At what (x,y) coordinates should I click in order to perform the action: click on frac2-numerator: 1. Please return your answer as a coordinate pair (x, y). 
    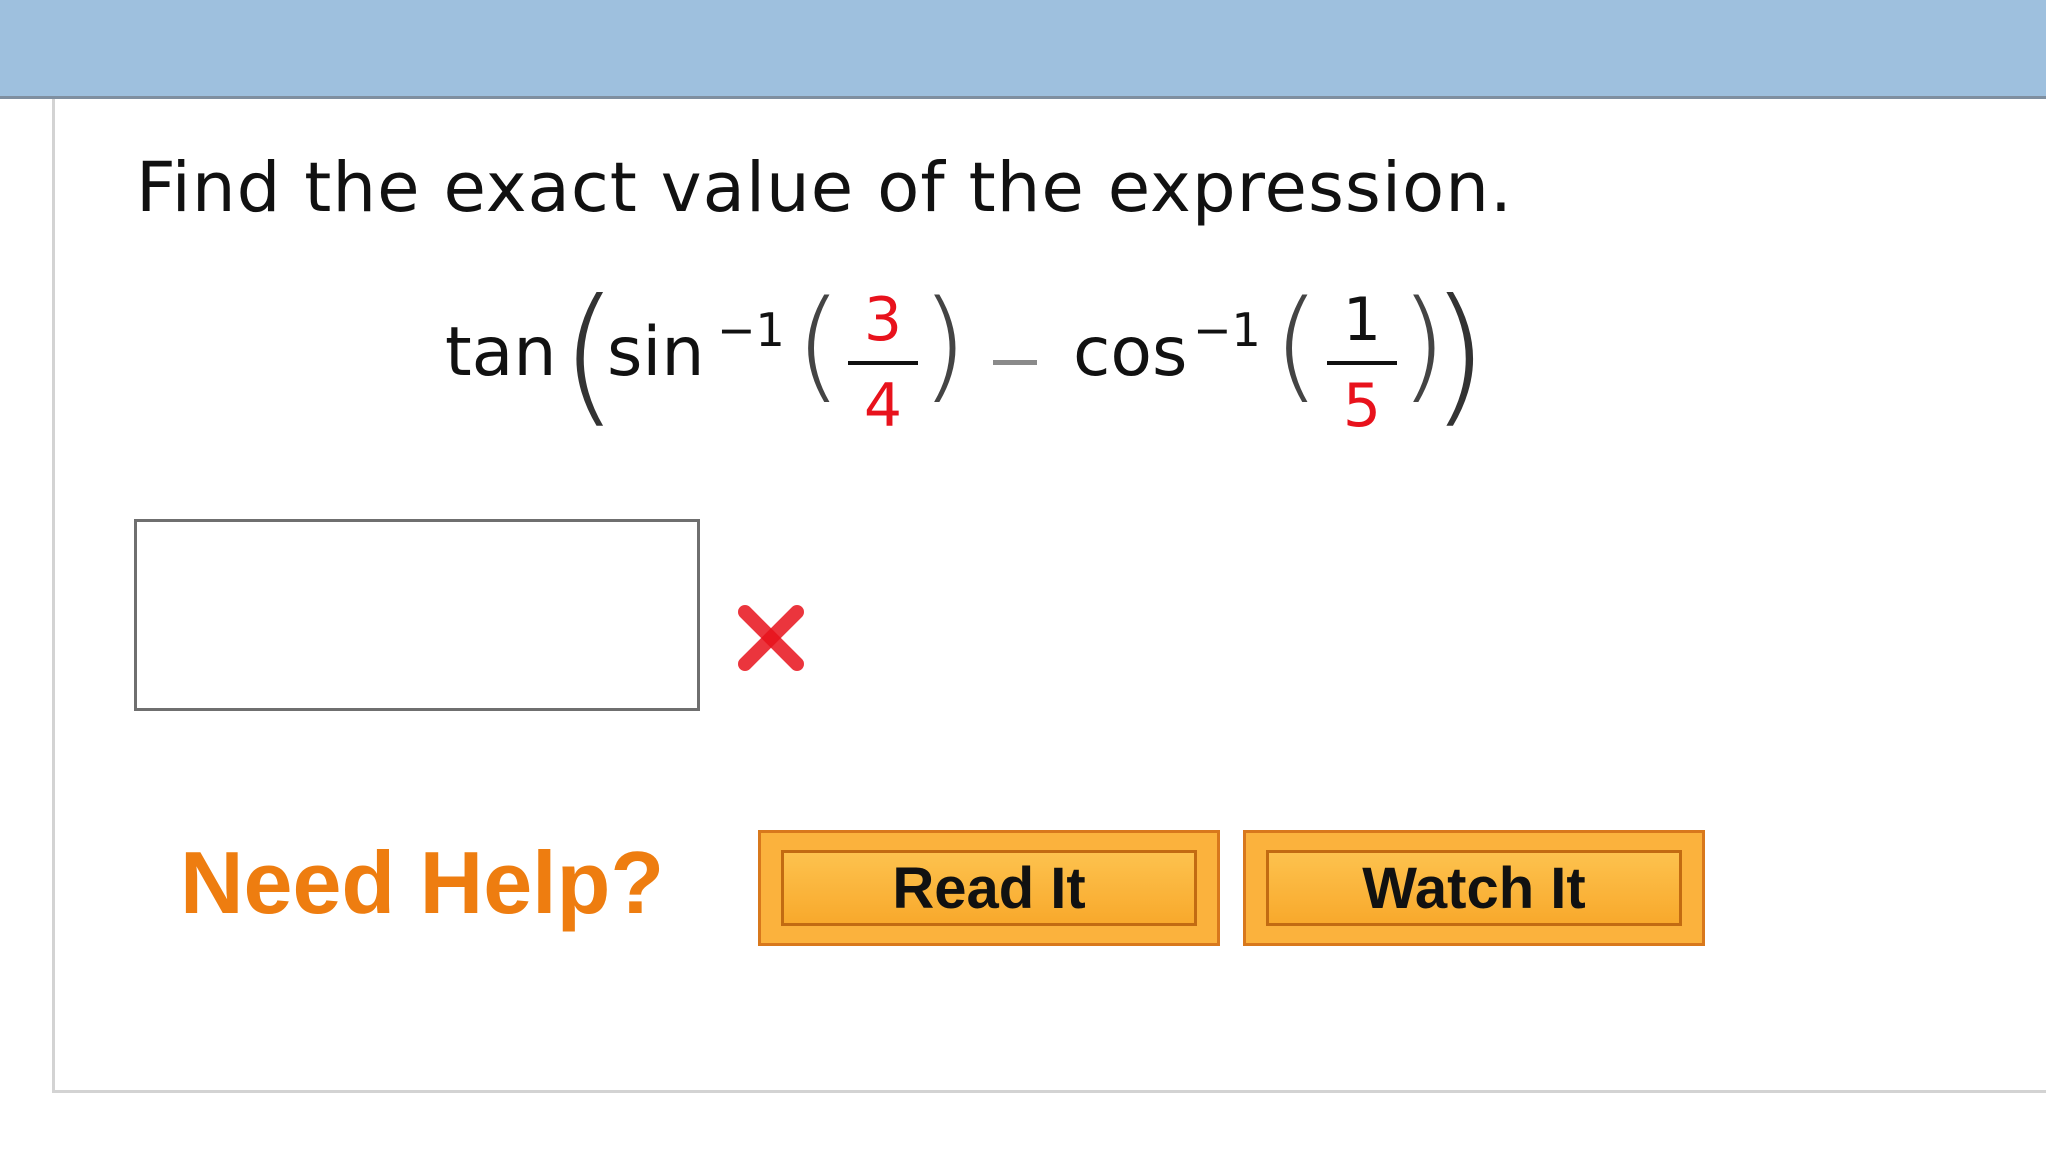
    Looking at the image, I should click on (1362, 320).